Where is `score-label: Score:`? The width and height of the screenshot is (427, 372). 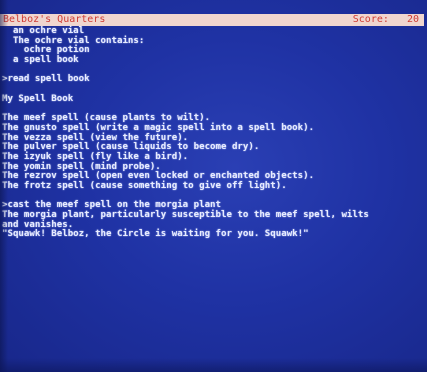 score-label: Score: is located at coordinates (370, 19).